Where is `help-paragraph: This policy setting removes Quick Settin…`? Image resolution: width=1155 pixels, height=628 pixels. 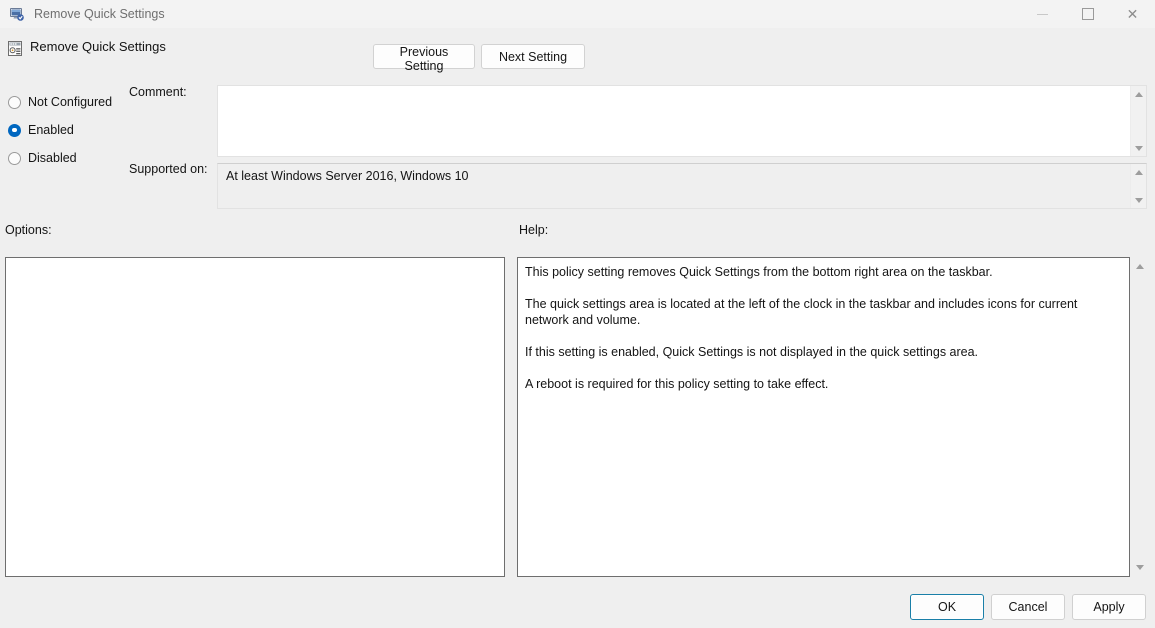 help-paragraph: This policy setting removes Quick Settin… is located at coordinates (759, 272).